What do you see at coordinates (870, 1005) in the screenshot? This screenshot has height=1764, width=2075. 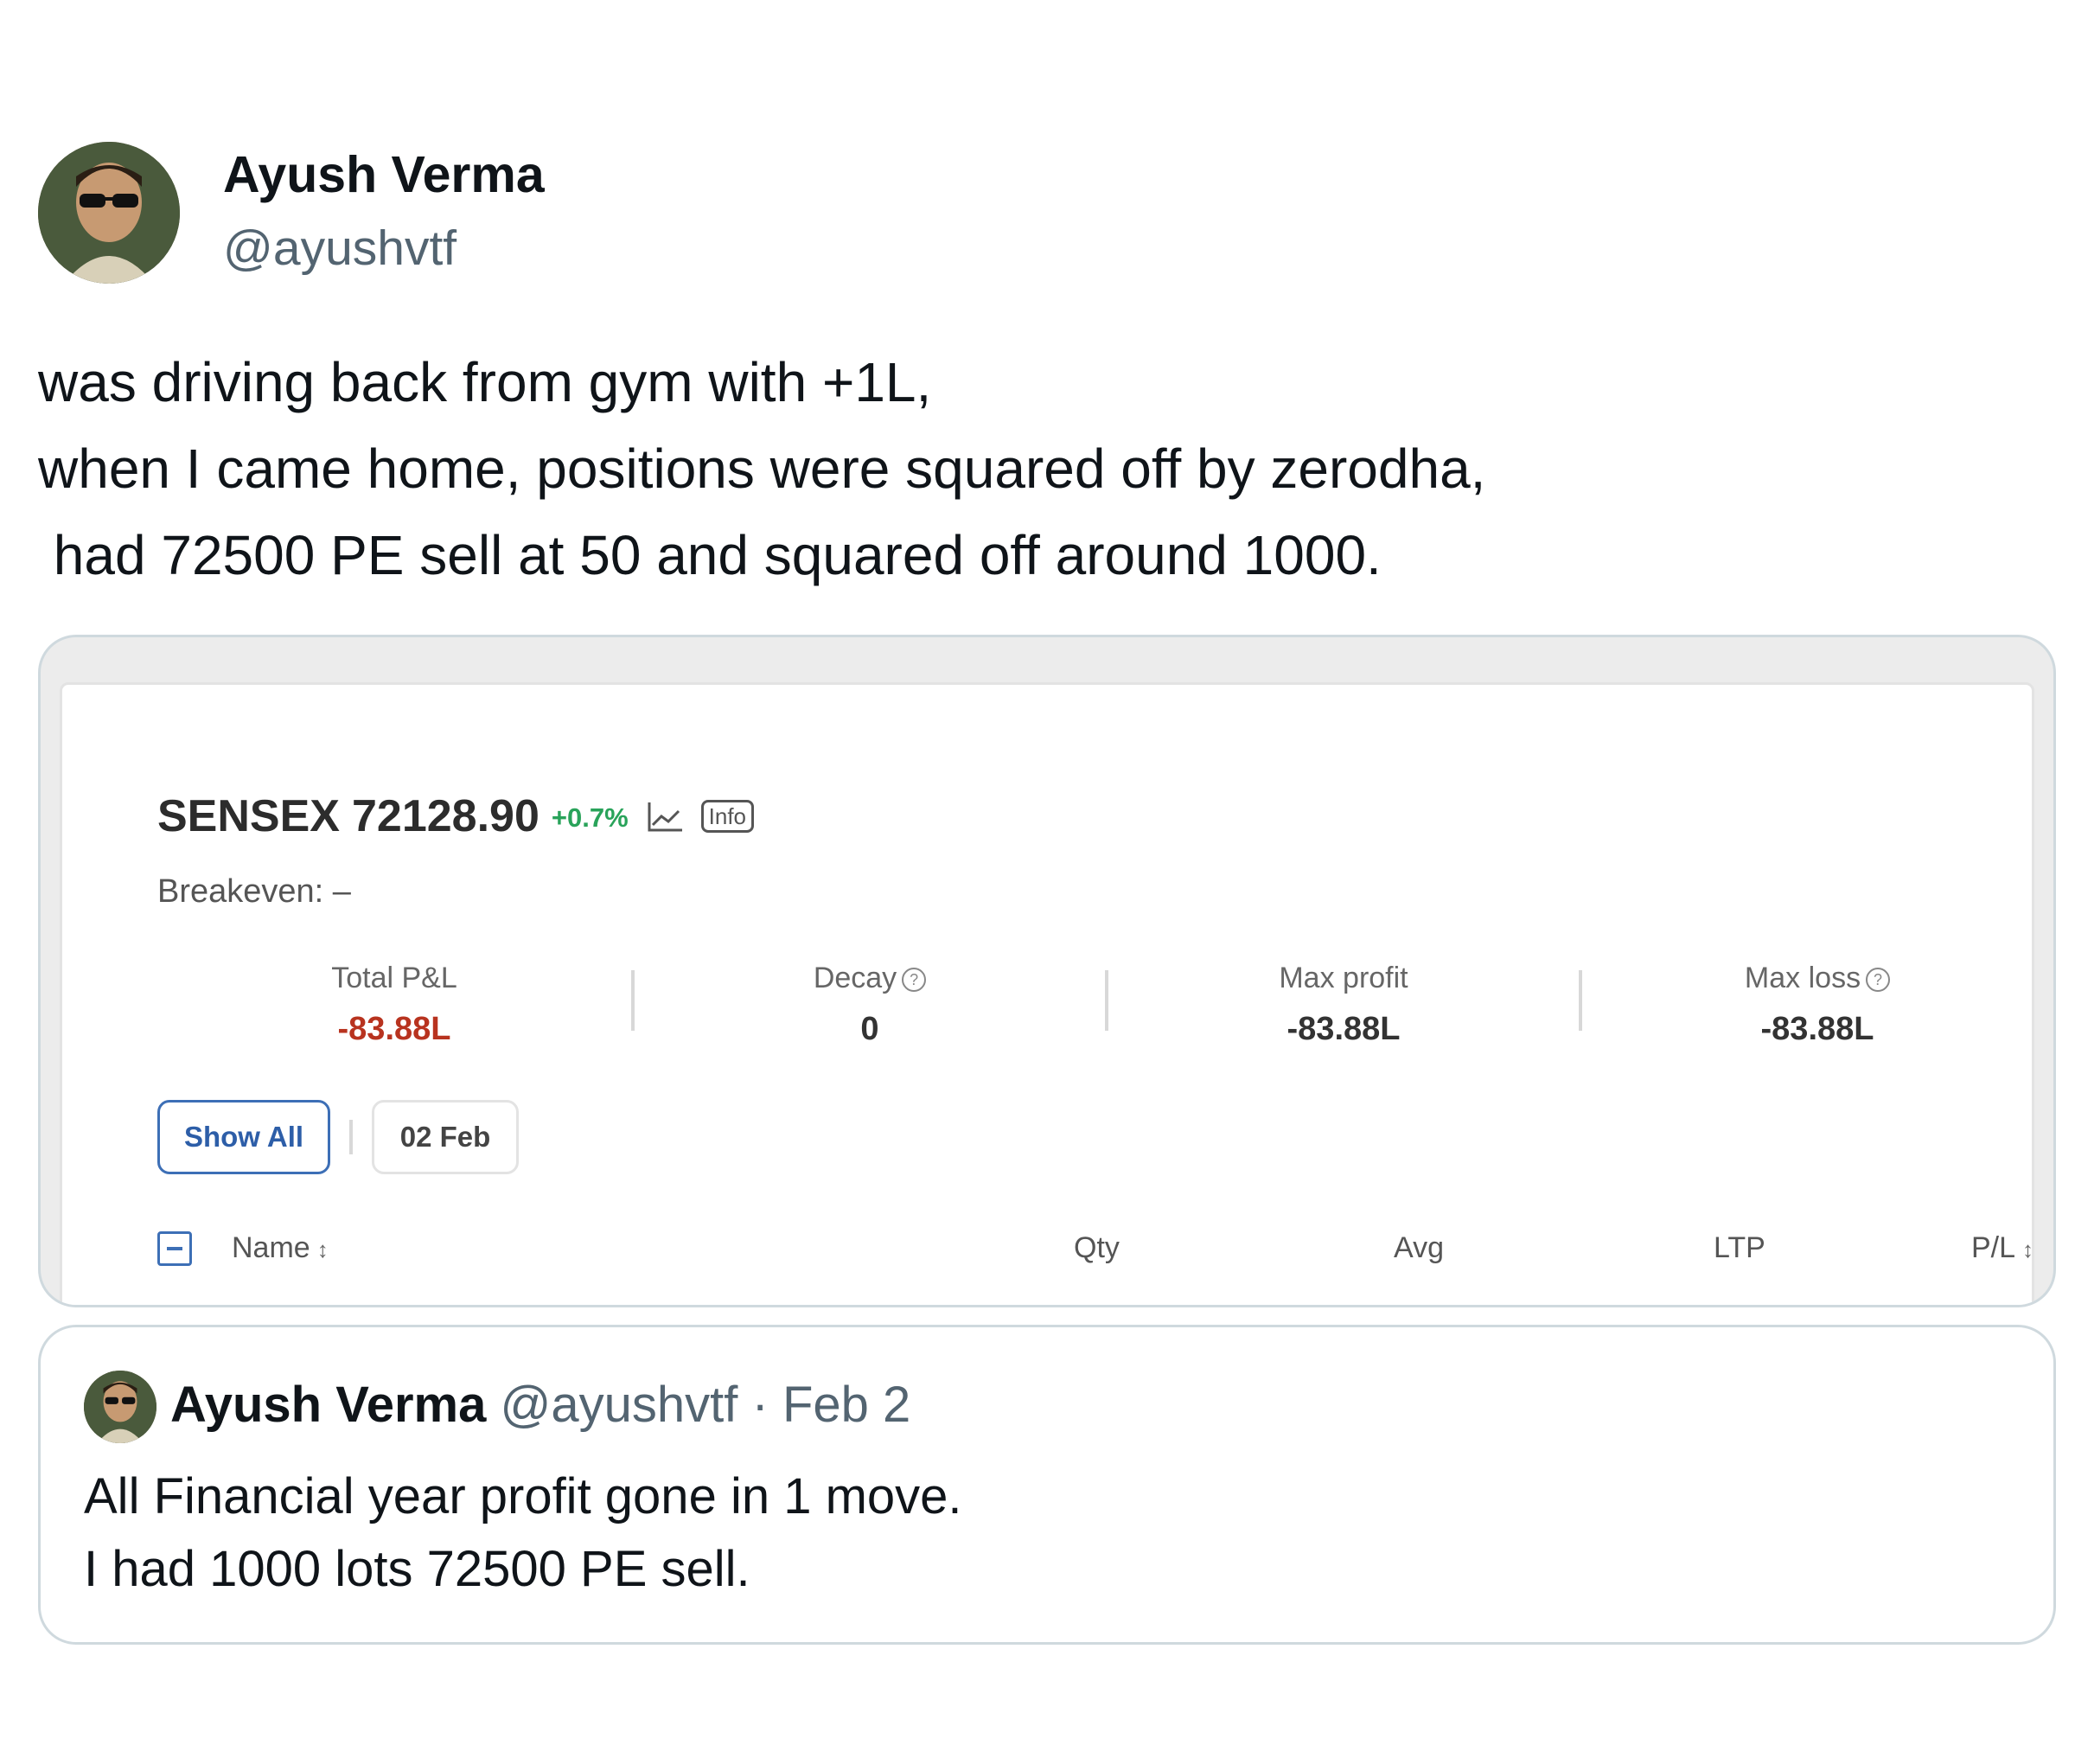 I see `stat-decay: Decay? 0` at bounding box center [870, 1005].